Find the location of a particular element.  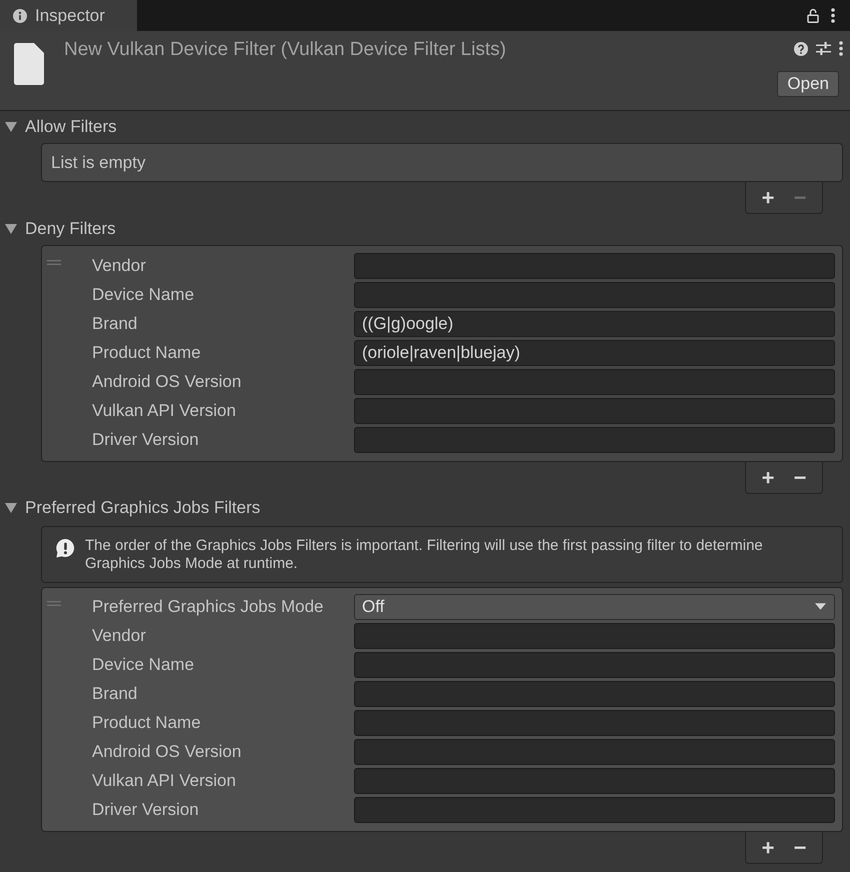

help-message: The order of the Graphics Jobs Filters is important. Filtering will use the first passing filter to determine Graphics Jobs Mode at runtime. is located at coordinates (424, 555).